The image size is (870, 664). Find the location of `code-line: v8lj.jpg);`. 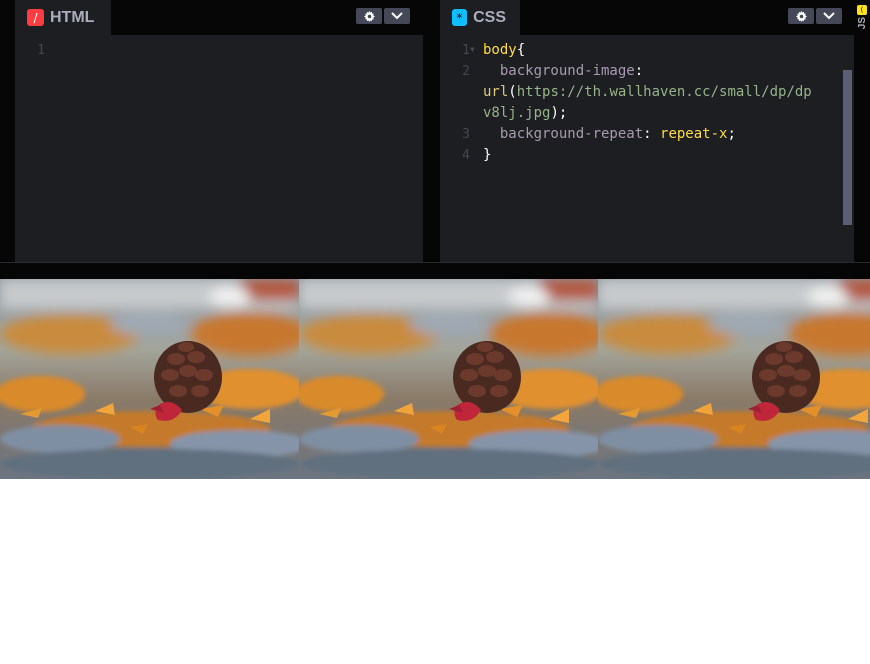

code-line: v8lj.jpg); is located at coordinates (525, 113).